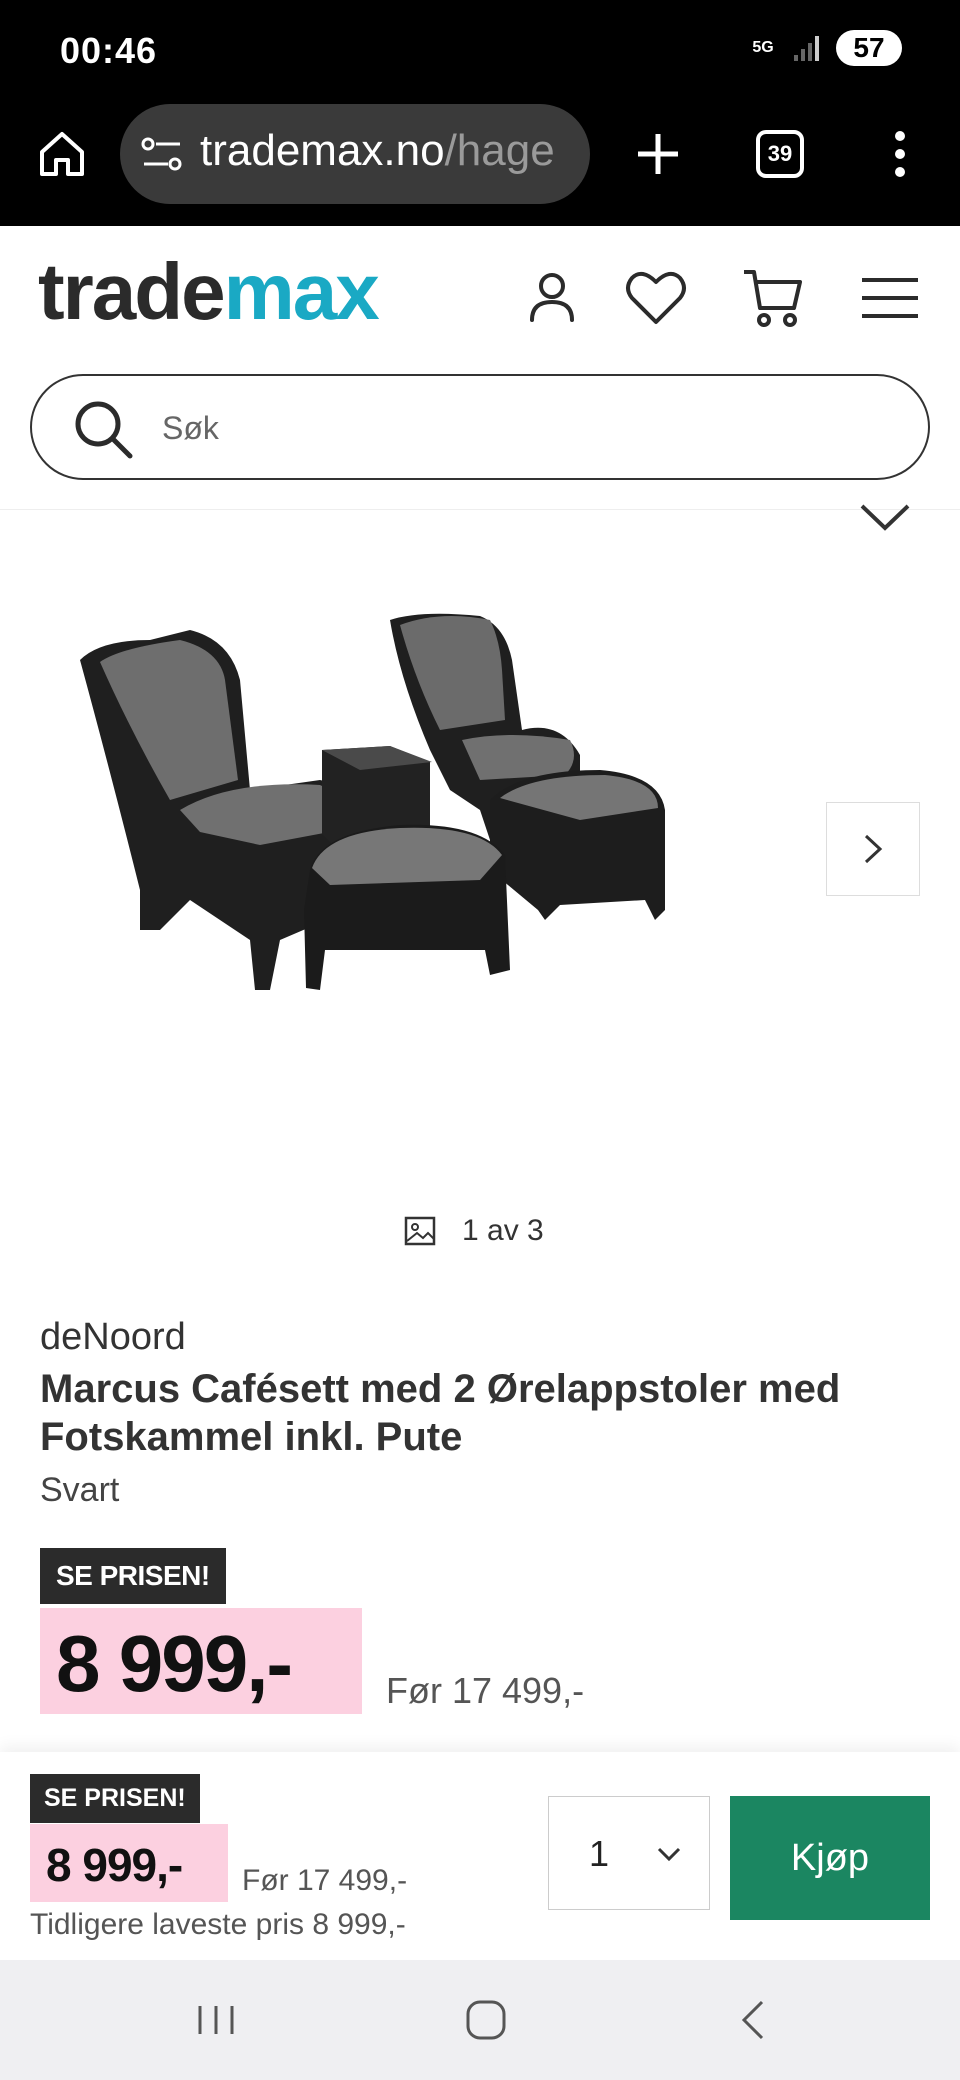 The width and height of the screenshot is (960, 2080). Describe the element at coordinates (162, 154) in the screenshot. I see `site-settings-icon` at that location.